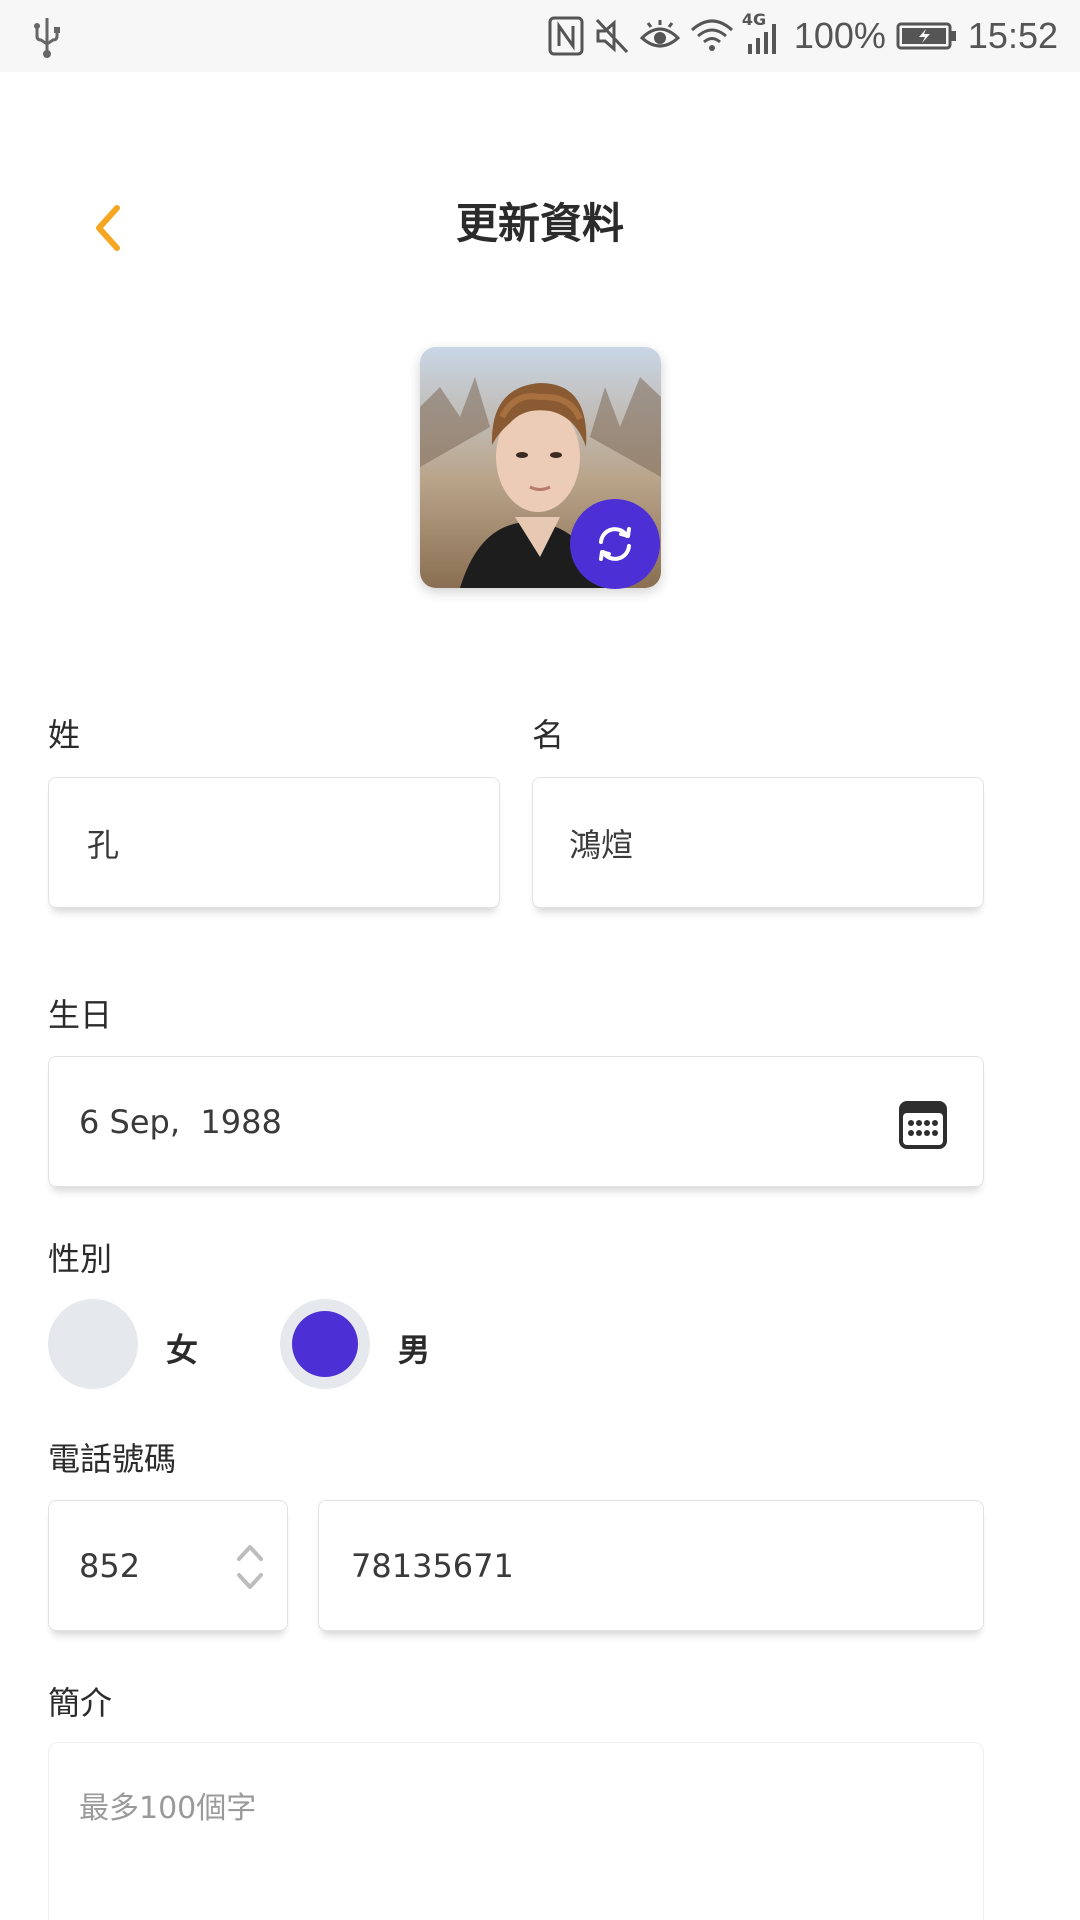 This screenshot has width=1080, height=1920. Describe the element at coordinates (1012, 35) in the screenshot. I see `clock: 15:52` at that location.